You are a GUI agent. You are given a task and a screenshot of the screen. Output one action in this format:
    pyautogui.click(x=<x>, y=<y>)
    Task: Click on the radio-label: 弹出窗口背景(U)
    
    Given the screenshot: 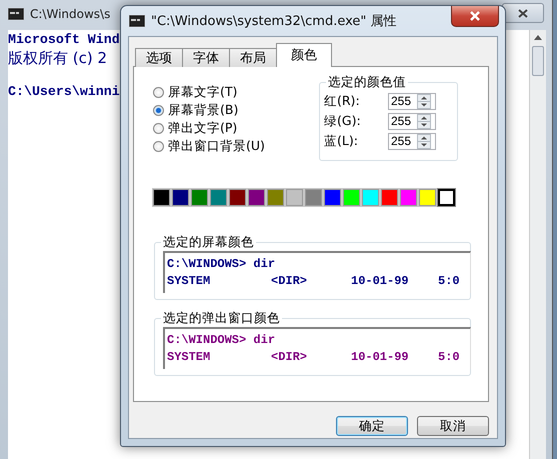 What is the action you would take?
    pyautogui.click(x=216, y=146)
    